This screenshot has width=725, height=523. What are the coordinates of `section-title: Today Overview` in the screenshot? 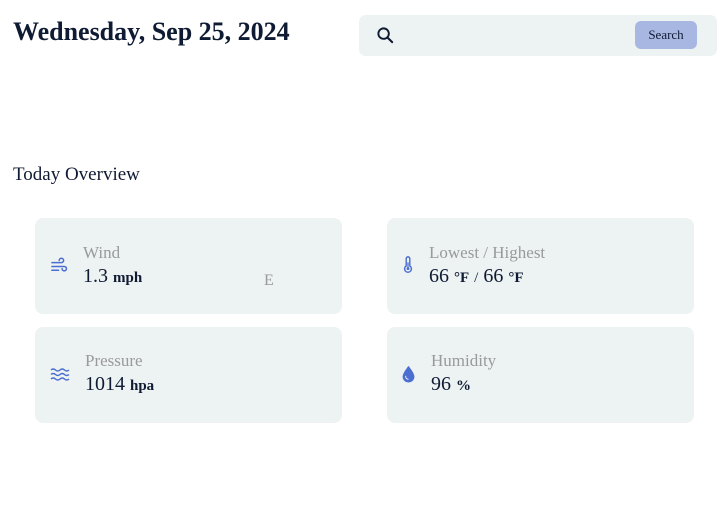 It's located at (76, 174).